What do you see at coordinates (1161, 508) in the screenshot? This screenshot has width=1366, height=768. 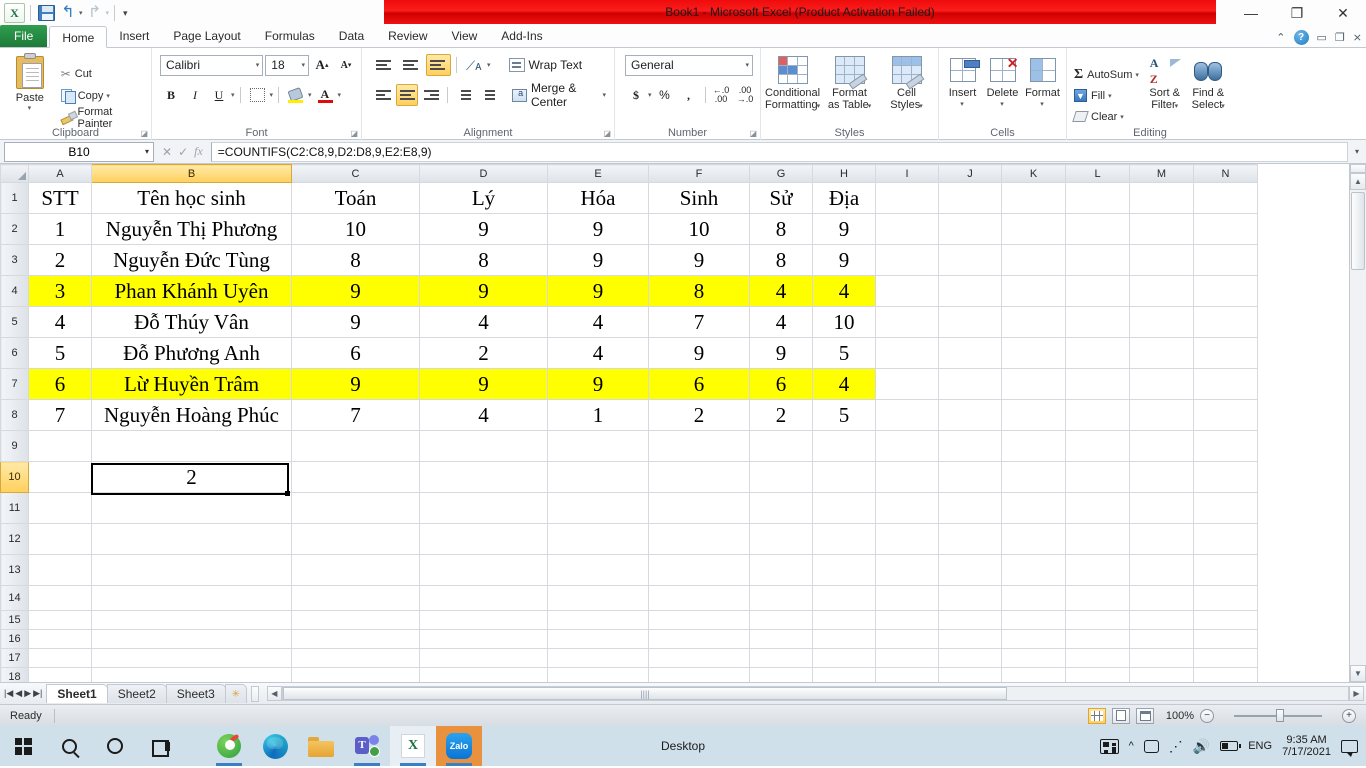 I see `cell-m11` at bounding box center [1161, 508].